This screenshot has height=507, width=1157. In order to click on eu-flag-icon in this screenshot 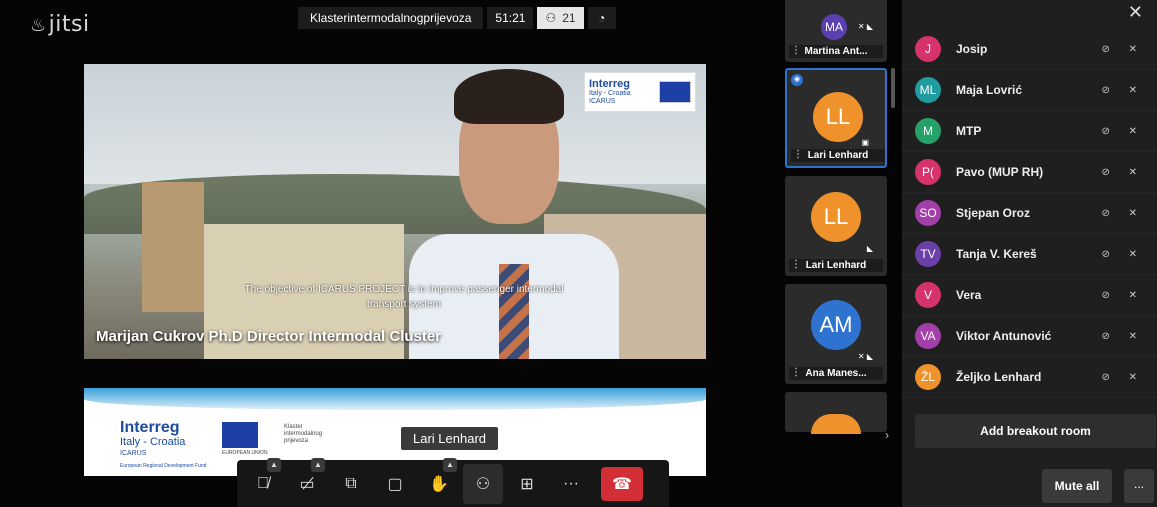, I will do `click(675, 92)`.